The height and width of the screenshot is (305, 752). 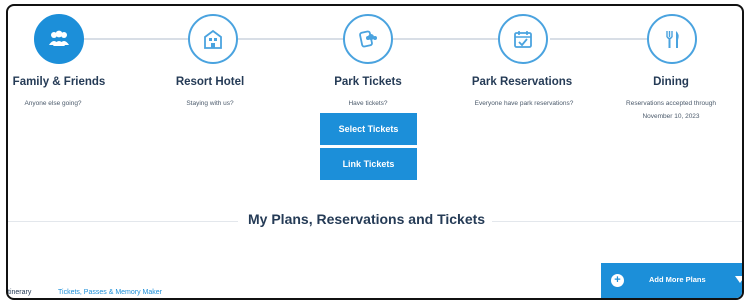 I want to click on family-icon, so click(x=59, y=38).